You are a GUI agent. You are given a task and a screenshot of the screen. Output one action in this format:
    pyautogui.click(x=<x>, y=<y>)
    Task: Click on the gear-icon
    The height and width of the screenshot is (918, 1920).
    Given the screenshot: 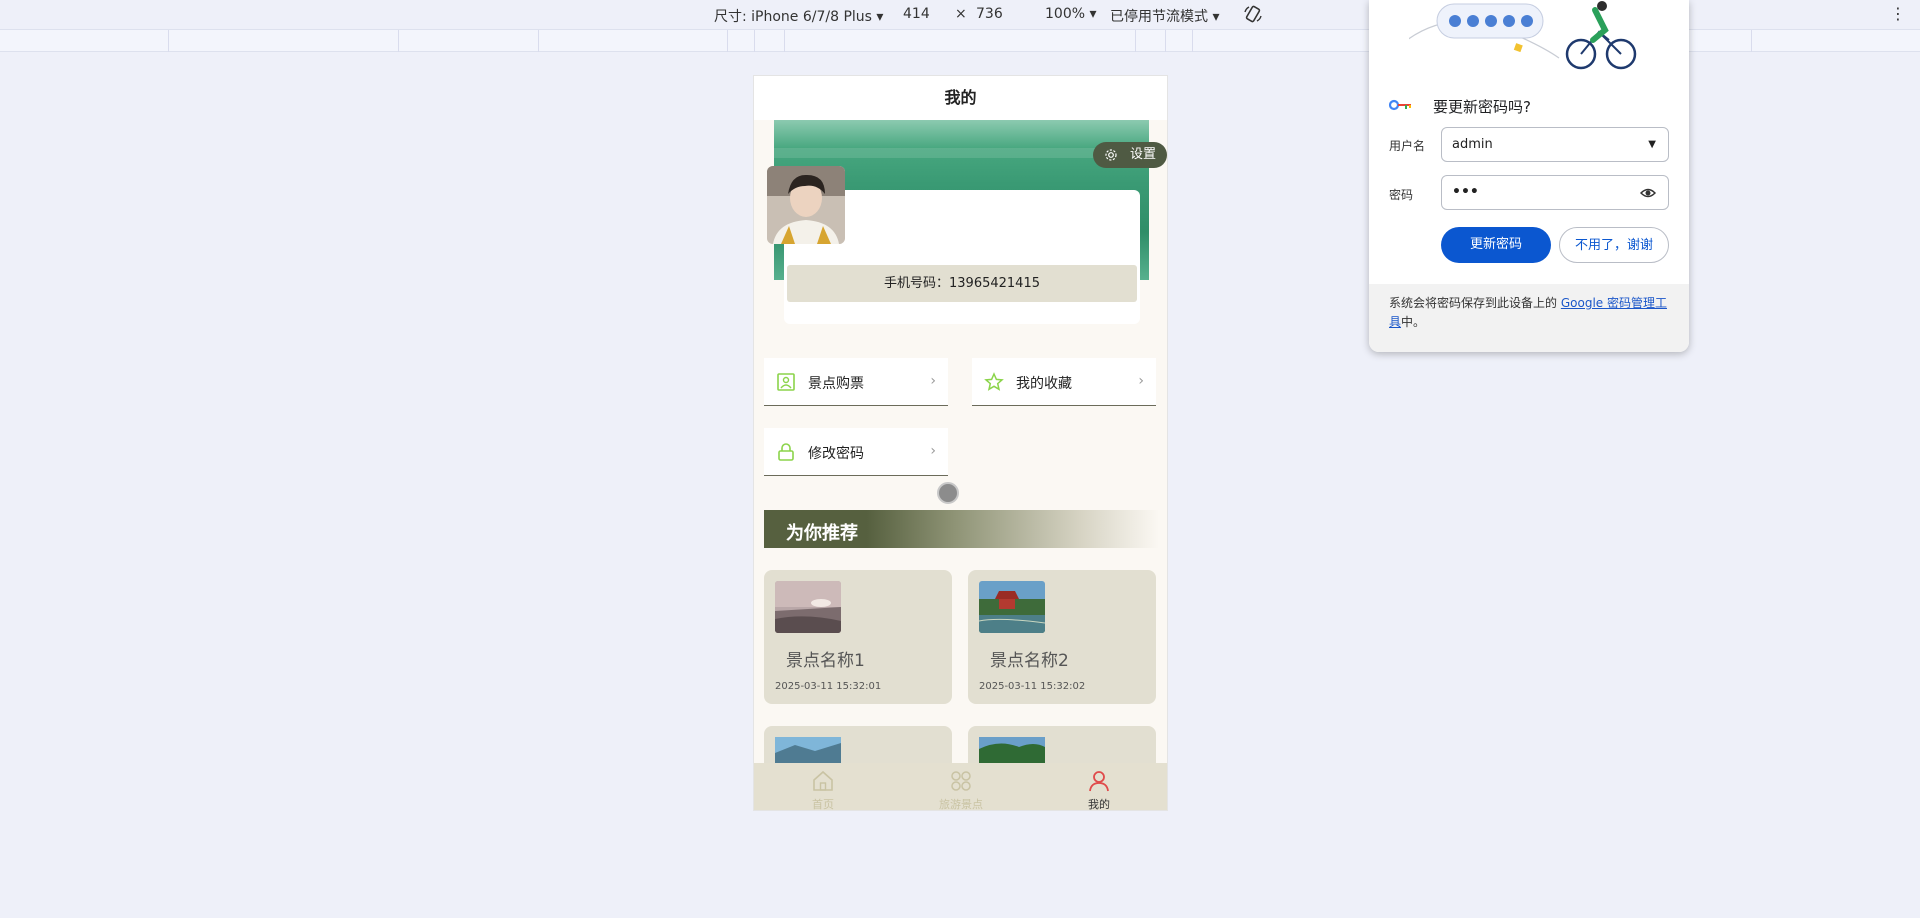 What is the action you would take?
    pyautogui.click(x=1111, y=155)
    